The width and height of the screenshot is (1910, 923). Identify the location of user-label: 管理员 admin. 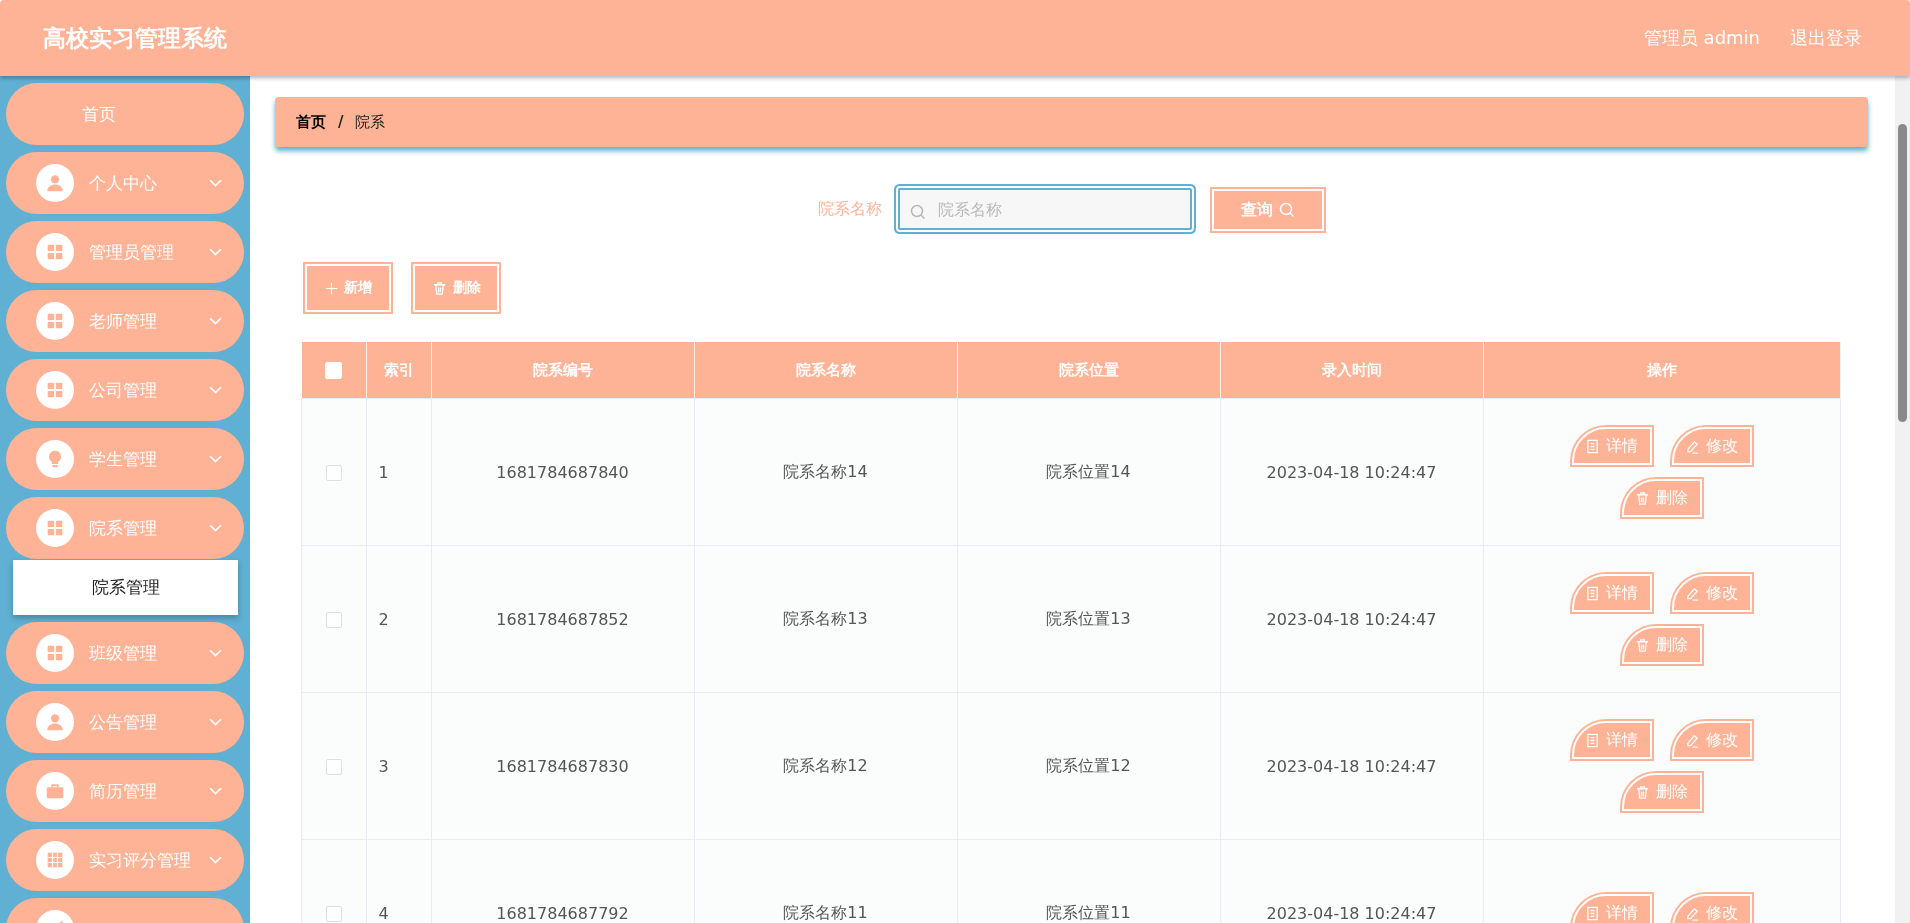
(1701, 38).